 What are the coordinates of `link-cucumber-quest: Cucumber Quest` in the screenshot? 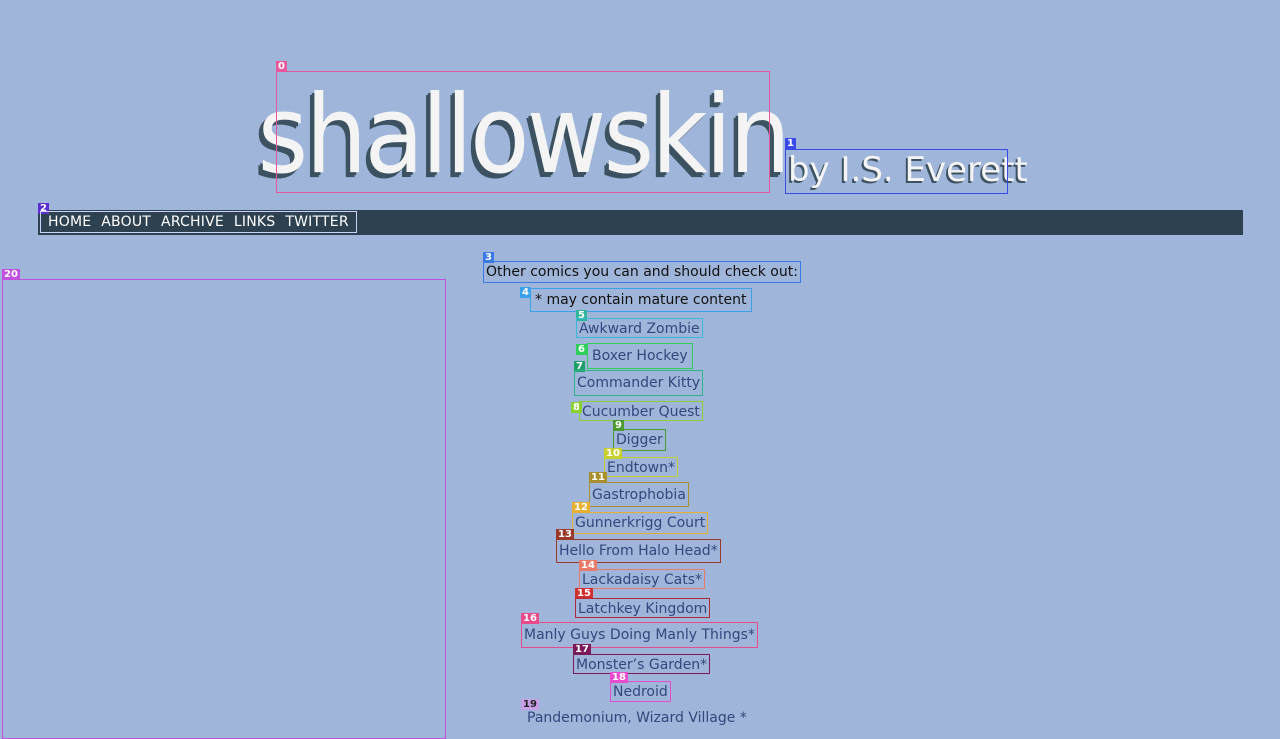 It's located at (641, 411).